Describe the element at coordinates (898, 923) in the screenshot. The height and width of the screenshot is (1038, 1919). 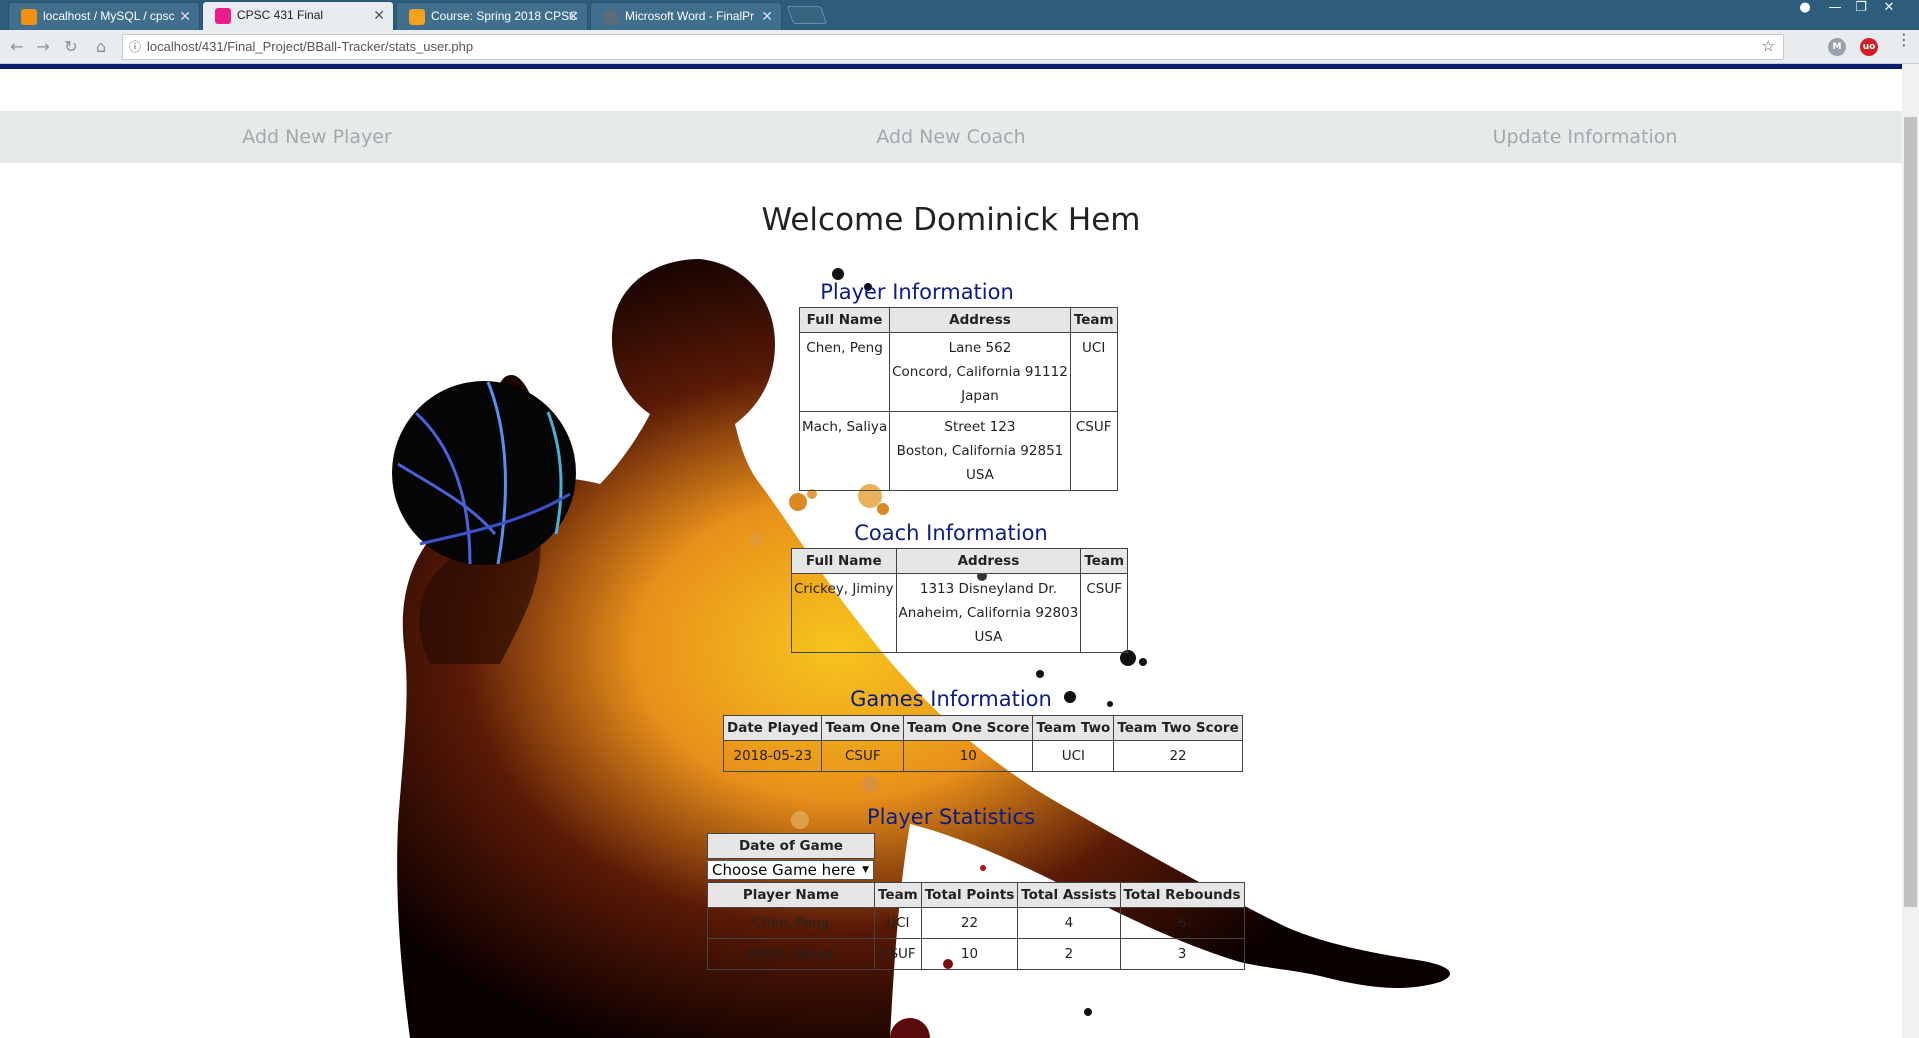
I see `stat-team: UCI` at that location.